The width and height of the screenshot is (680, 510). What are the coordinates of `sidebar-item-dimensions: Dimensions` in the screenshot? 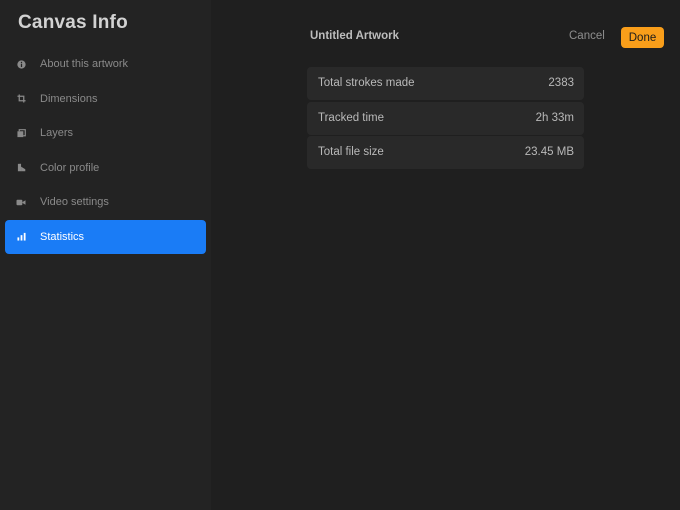 It's located at (105, 99).